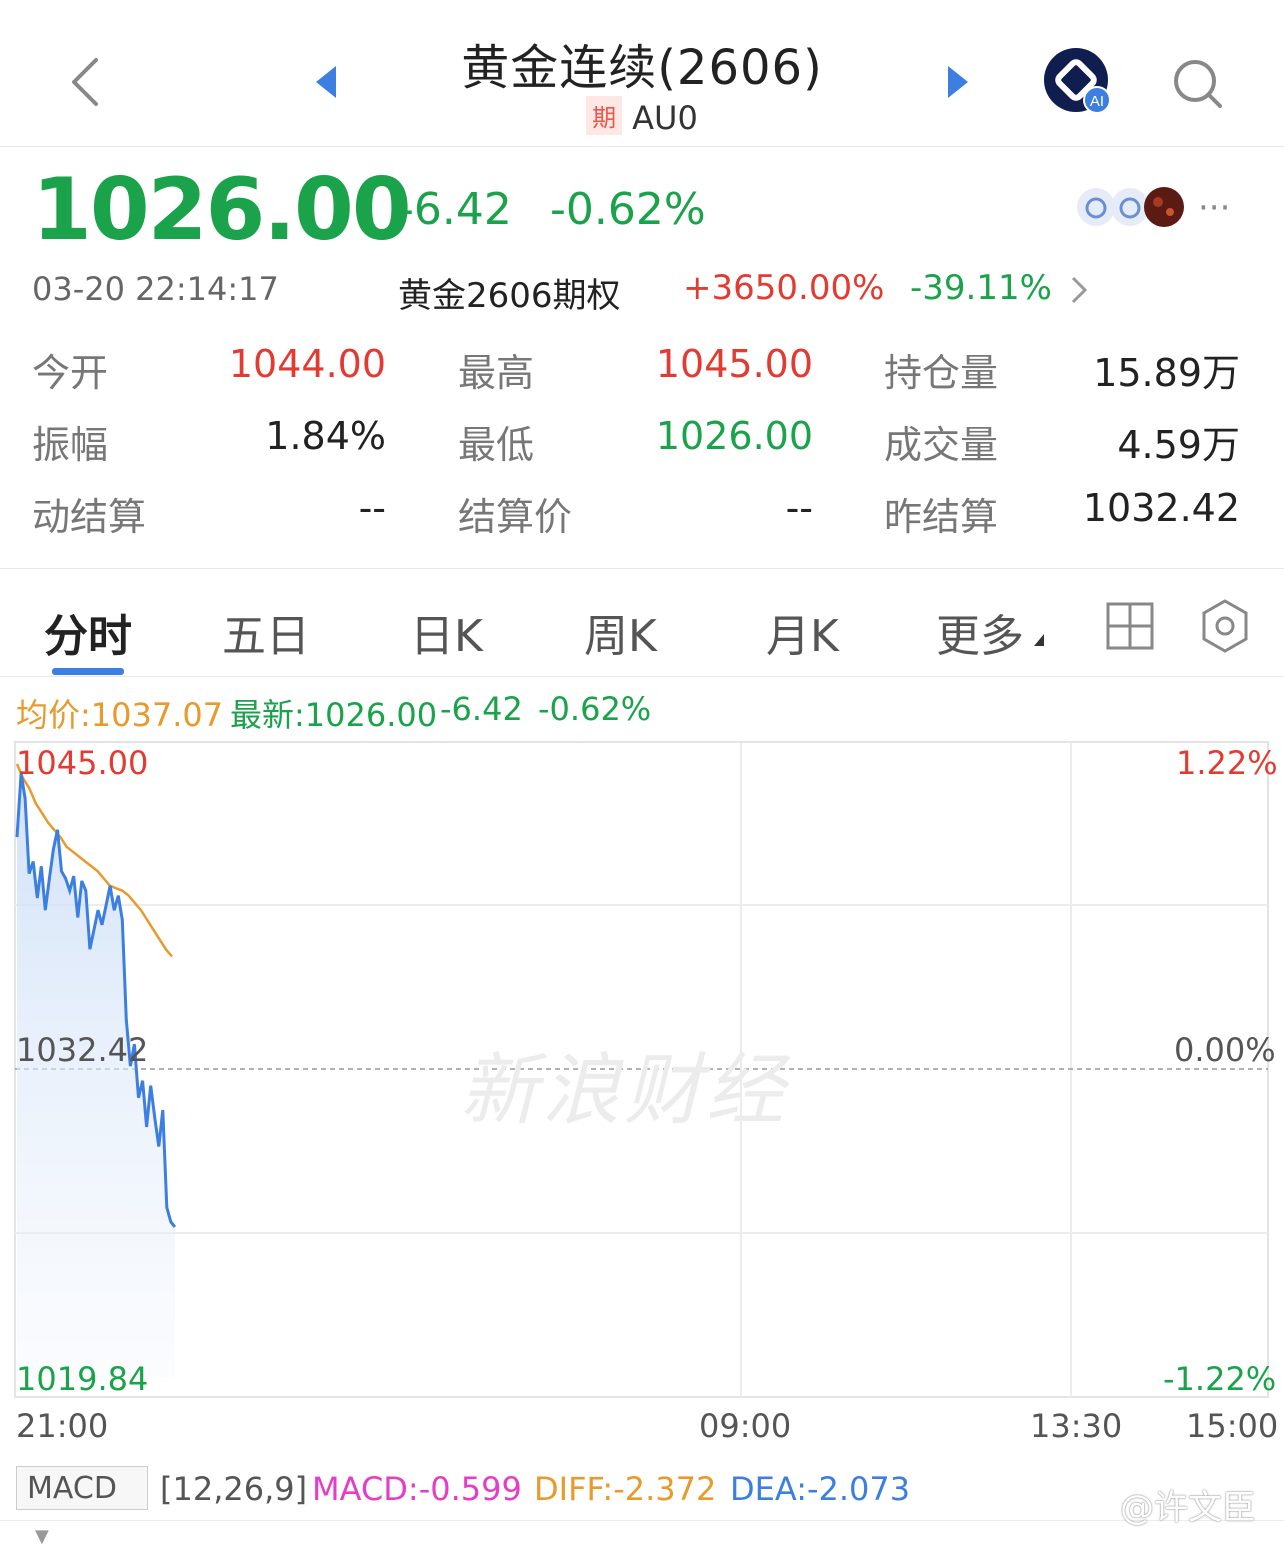 This screenshot has height=1559, width=1284. Describe the element at coordinates (1178, 445) in the screenshot. I see `stat-value: 4.59万` at that location.